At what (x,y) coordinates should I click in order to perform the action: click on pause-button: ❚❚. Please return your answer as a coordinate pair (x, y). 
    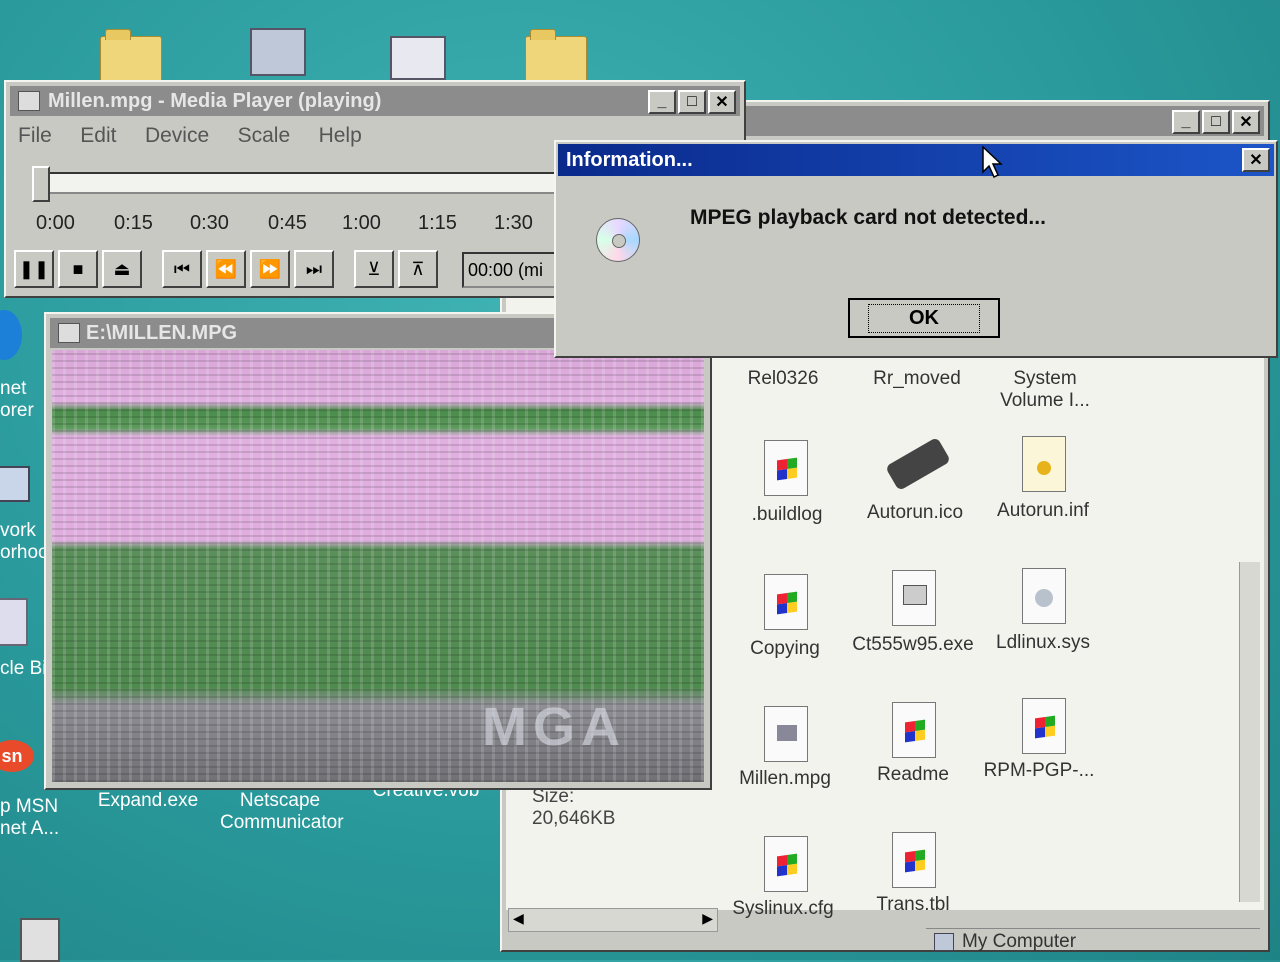
    Looking at the image, I should click on (34, 269).